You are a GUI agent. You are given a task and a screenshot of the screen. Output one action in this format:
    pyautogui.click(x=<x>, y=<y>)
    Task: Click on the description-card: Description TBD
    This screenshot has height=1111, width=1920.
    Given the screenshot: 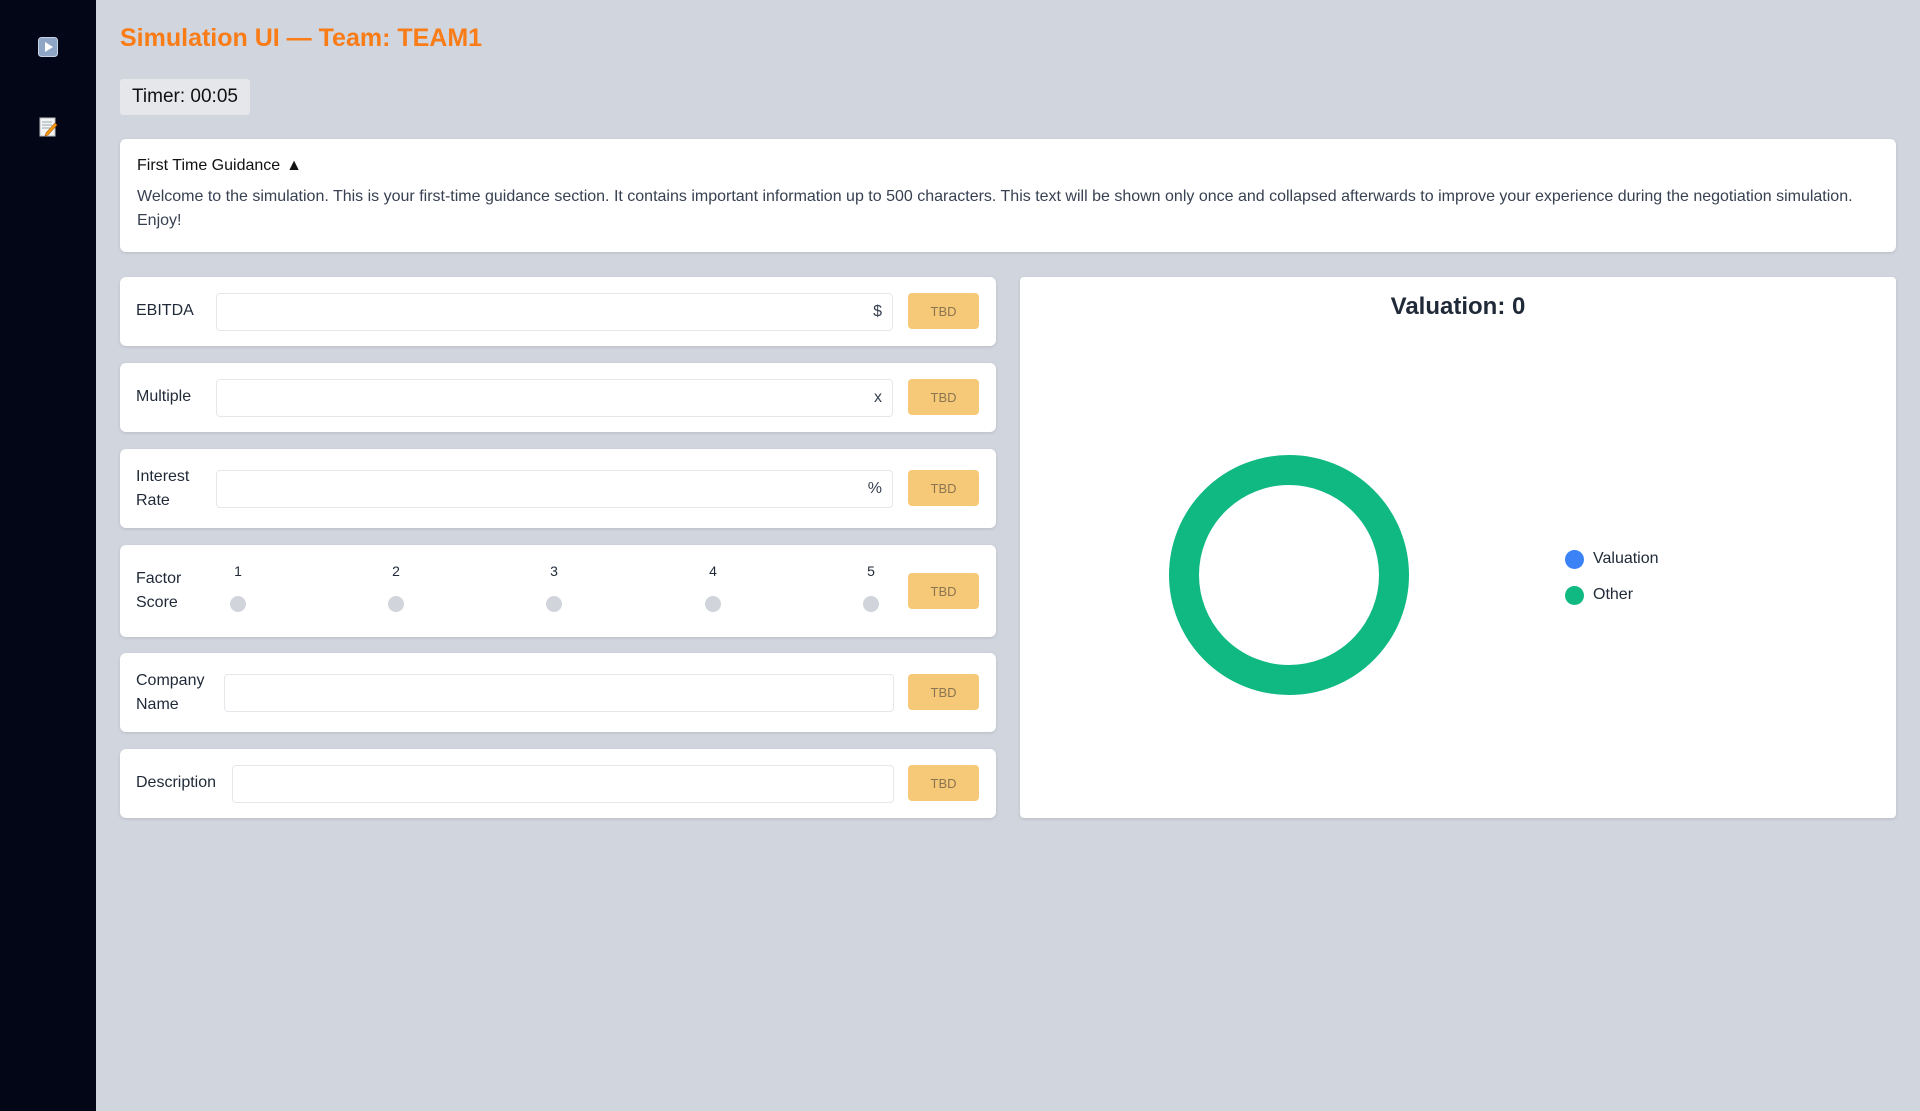 What is the action you would take?
    pyautogui.click(x=558, y=783)
    